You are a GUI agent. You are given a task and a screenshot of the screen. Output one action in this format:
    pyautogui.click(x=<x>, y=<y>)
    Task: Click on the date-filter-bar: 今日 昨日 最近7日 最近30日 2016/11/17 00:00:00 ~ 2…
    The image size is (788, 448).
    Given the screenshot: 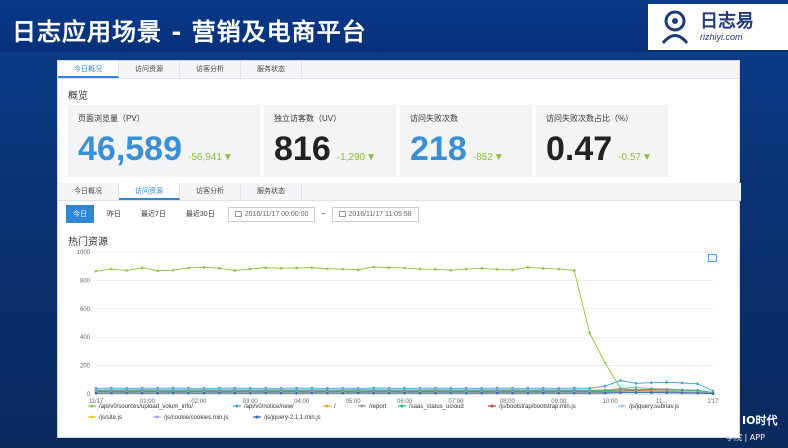 What is the action you would take?
    pyautogui.click(x=242, y=214)
    